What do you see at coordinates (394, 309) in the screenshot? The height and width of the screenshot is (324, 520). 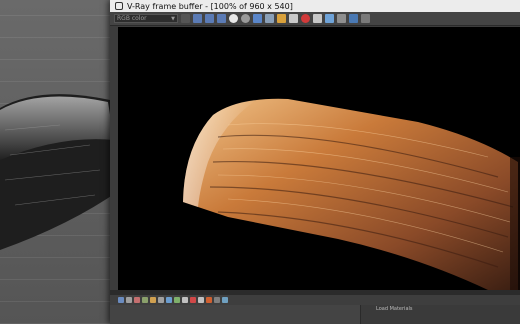 I see `load-materials-label: Load Materials` at bounding box center [394, 309].